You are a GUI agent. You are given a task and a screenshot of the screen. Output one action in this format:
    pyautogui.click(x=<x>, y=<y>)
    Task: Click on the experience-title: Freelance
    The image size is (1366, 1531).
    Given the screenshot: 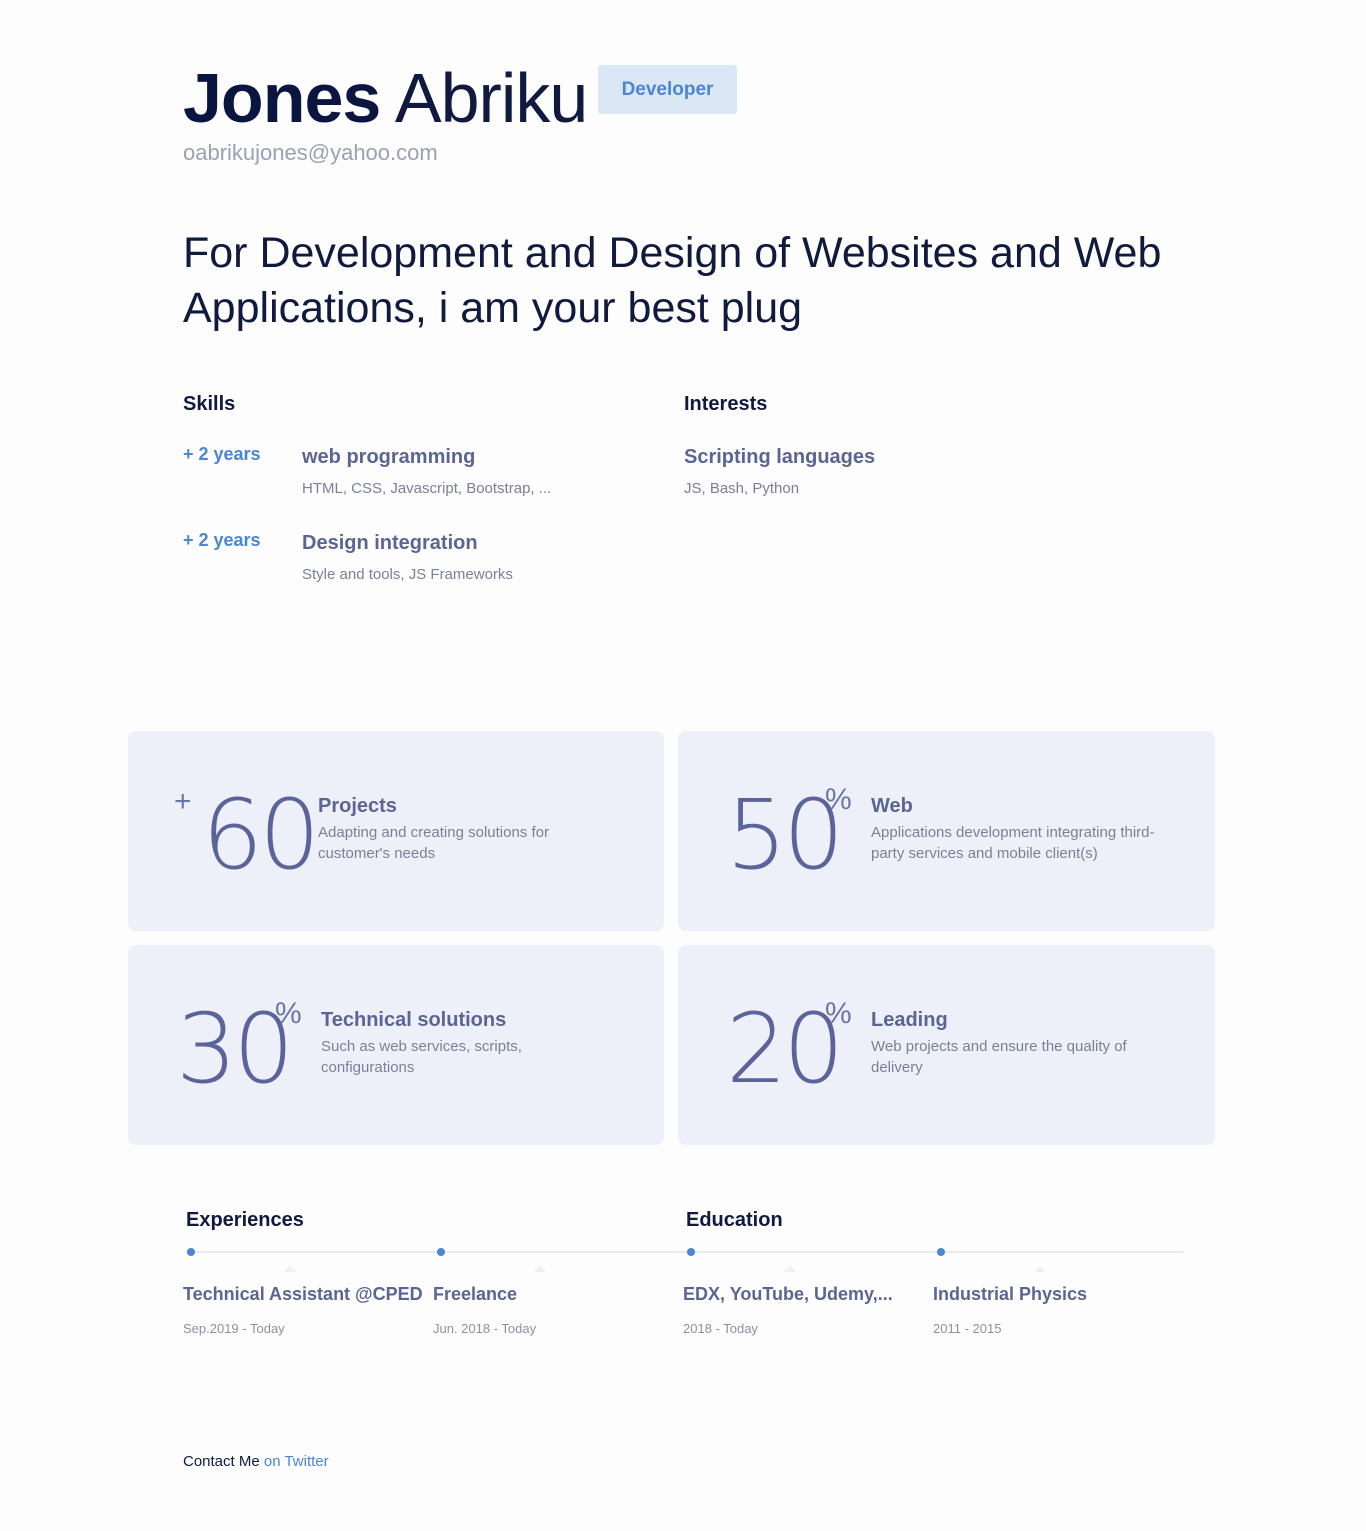 What is the action you would take?
    pyautogui.click(x=475, y=1294)
    